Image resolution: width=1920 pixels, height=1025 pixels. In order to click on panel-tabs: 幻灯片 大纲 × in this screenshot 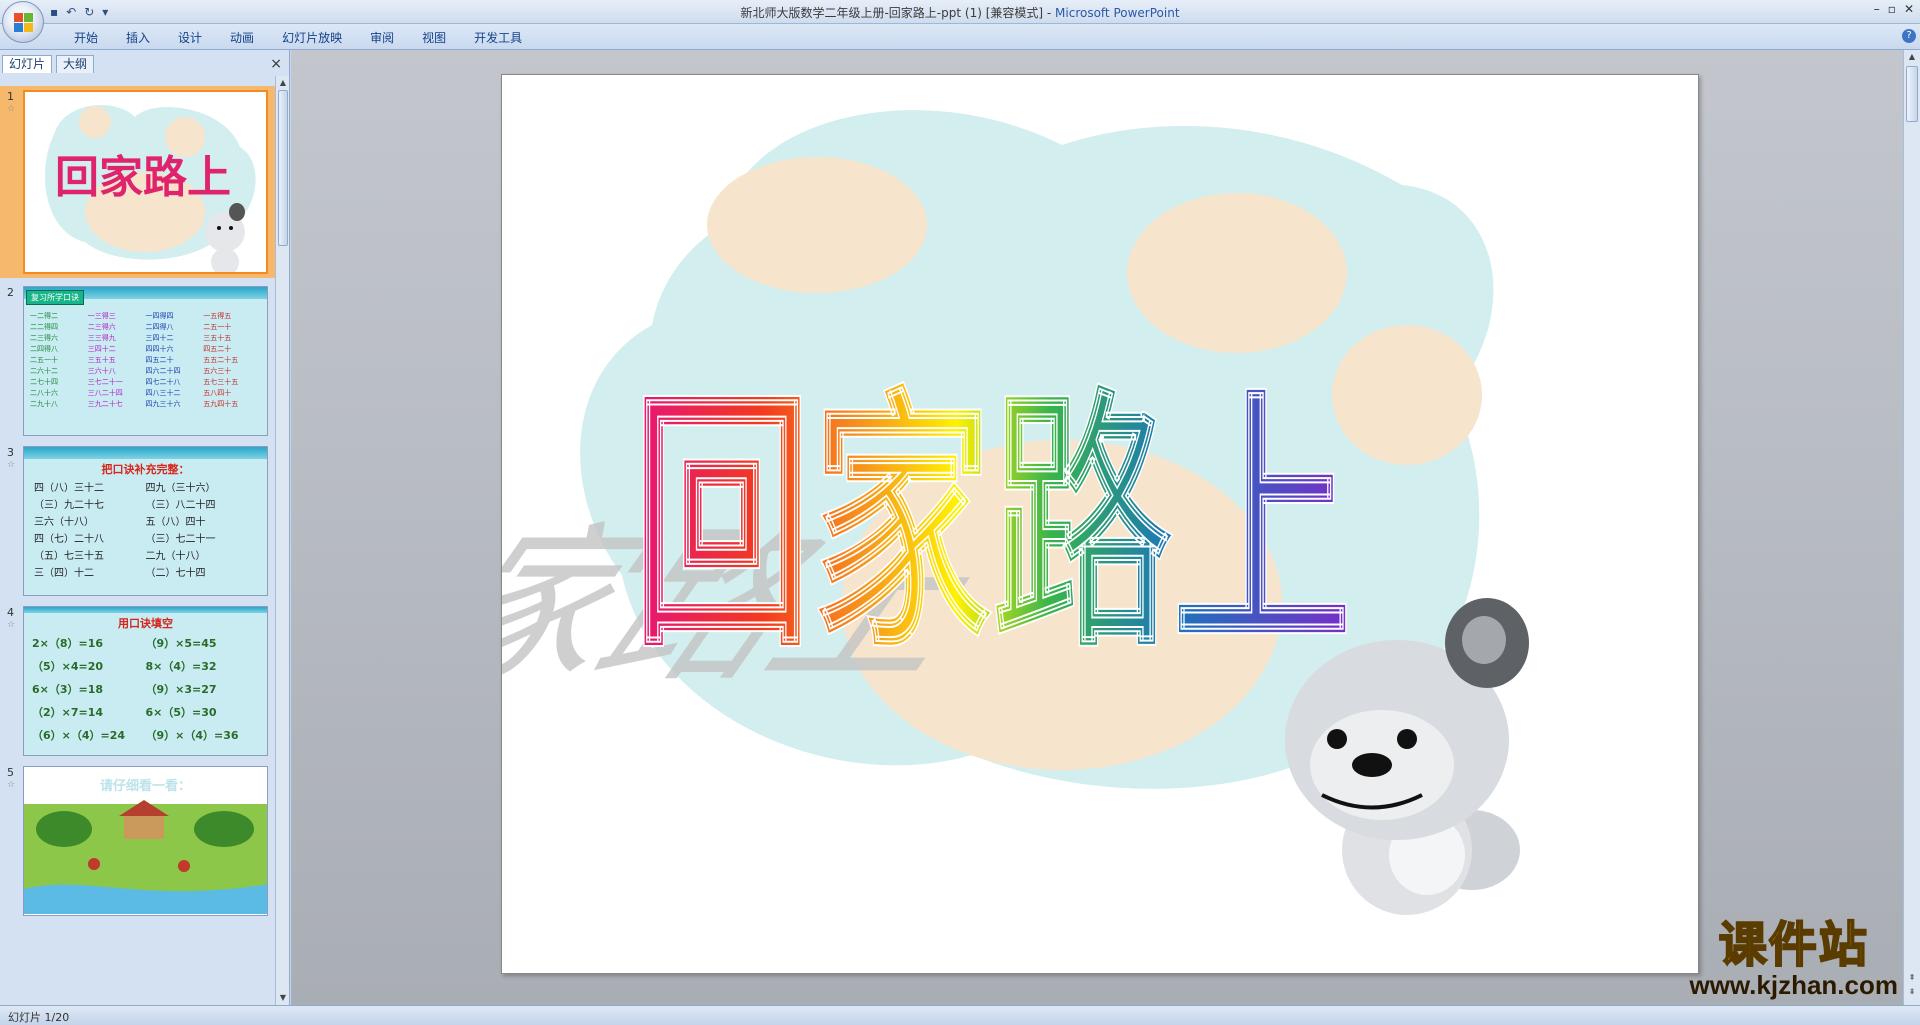, I will do `click(145, 63)`.